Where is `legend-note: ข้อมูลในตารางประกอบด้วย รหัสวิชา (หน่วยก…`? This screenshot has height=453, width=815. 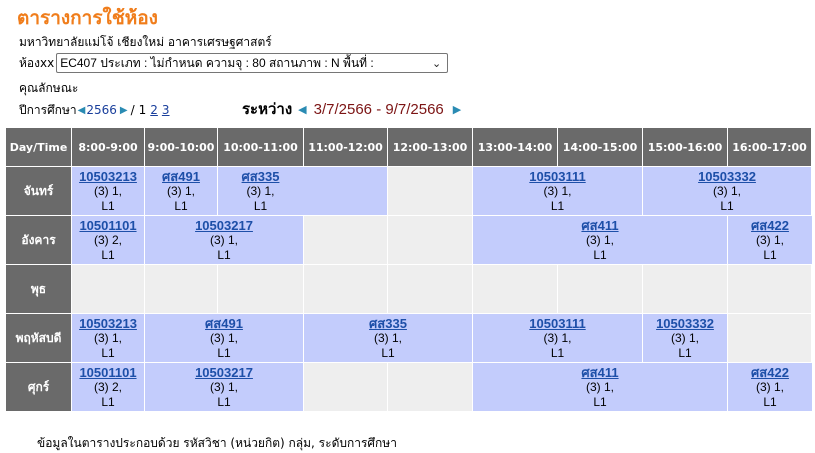
legend-note: ข้อมูลในตารางประกอบด้วย รหัสวิชา (หน่วยก… is located at coordinates (217, 443).